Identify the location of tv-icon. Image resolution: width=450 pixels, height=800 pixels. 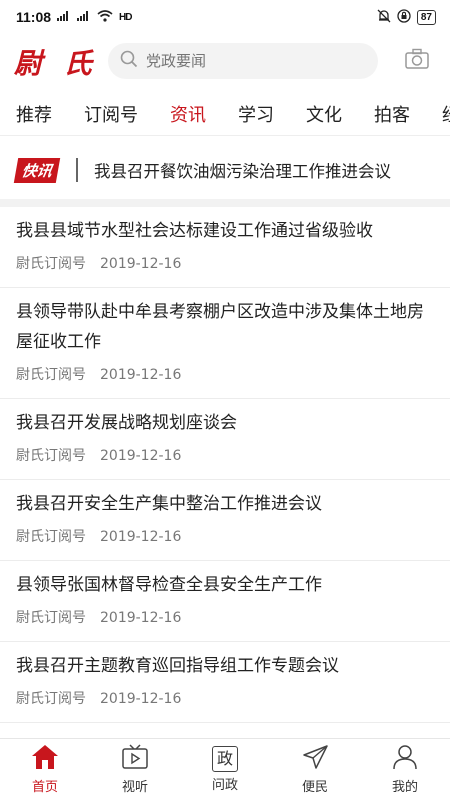
(135, 759).